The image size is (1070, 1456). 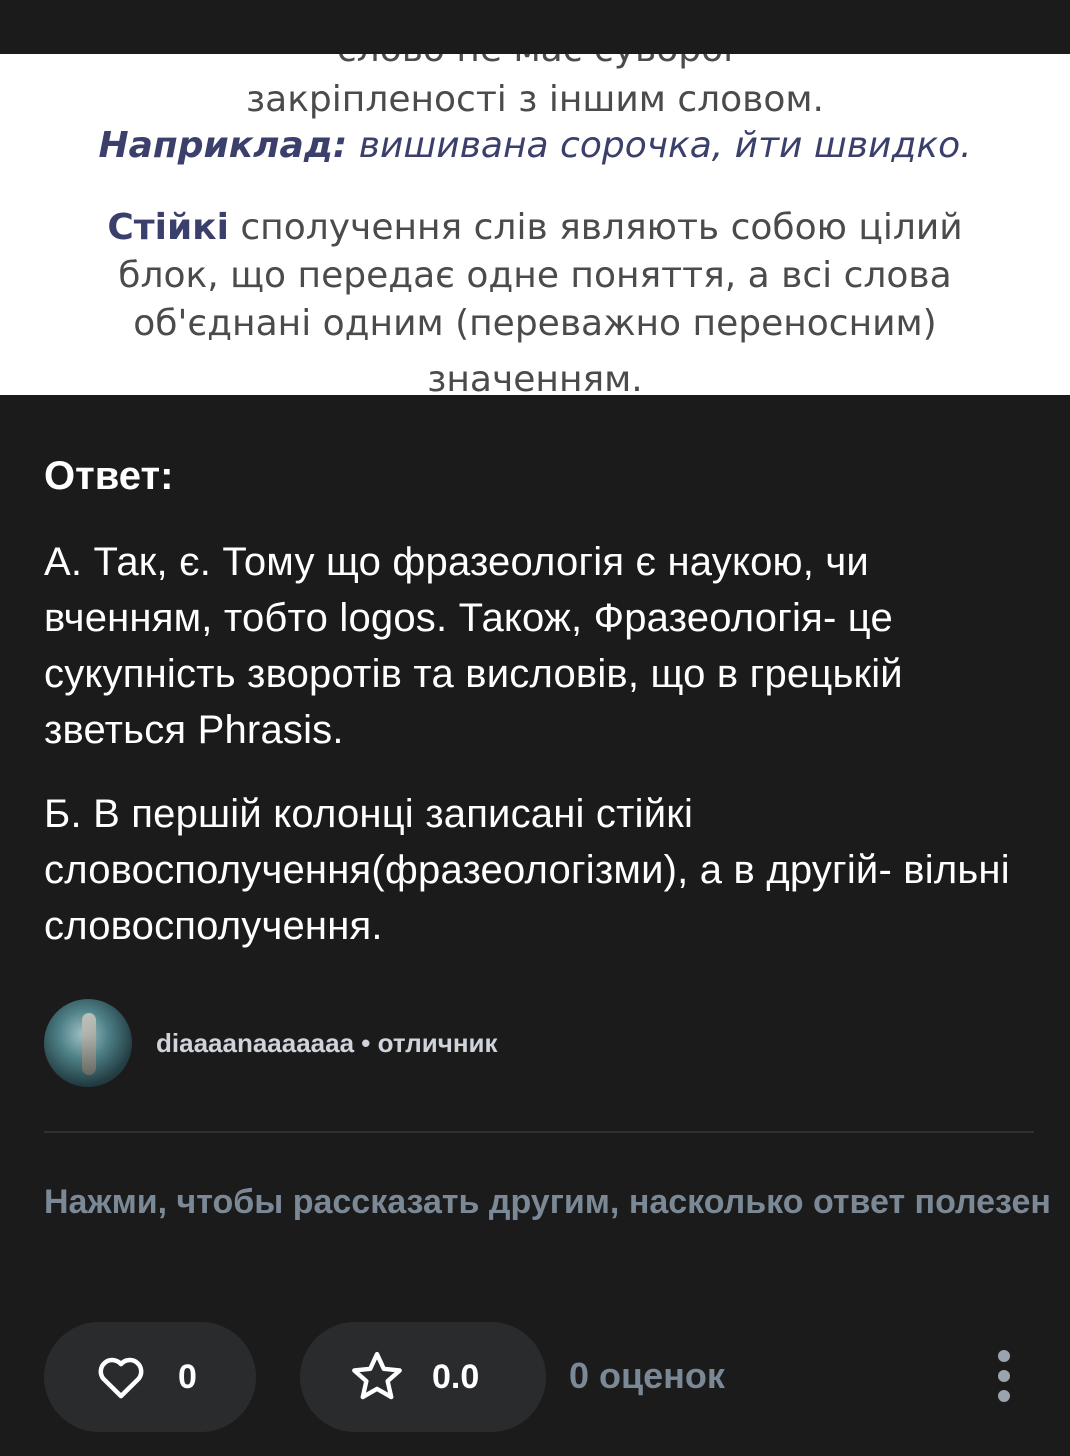 I want to click on author-row: diaaaanaaaaaaa • отличник, so click(x=271, y=1043).